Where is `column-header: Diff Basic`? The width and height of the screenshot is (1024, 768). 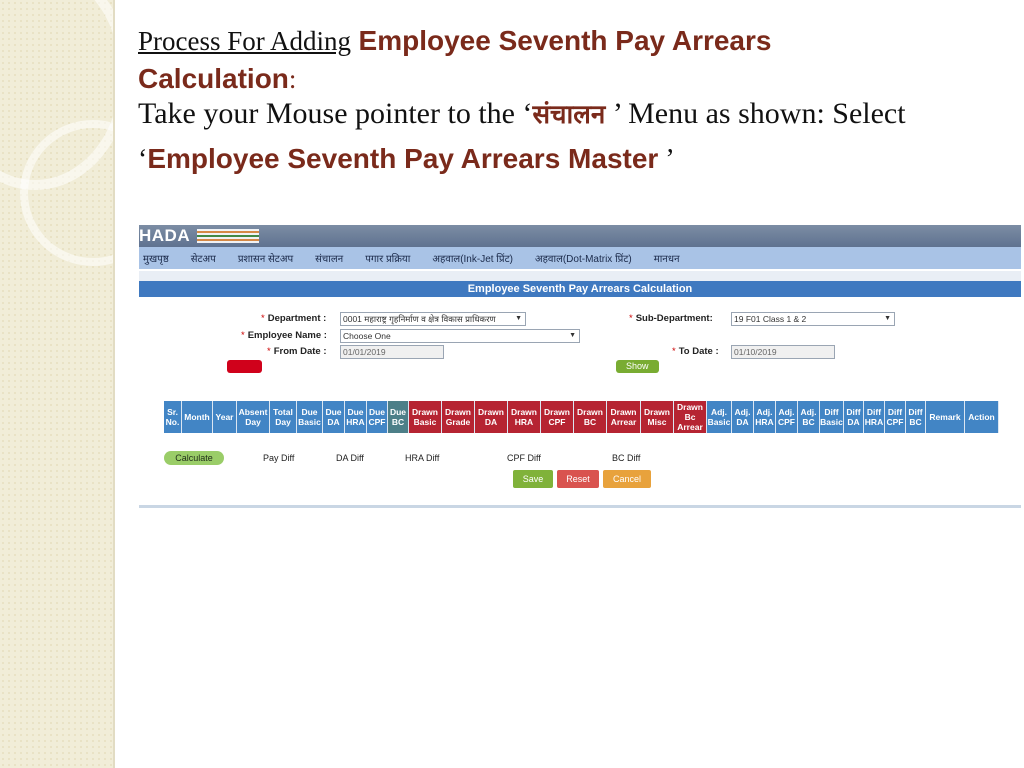
column-header: Diff Basic is located at coordinates (832, 417).